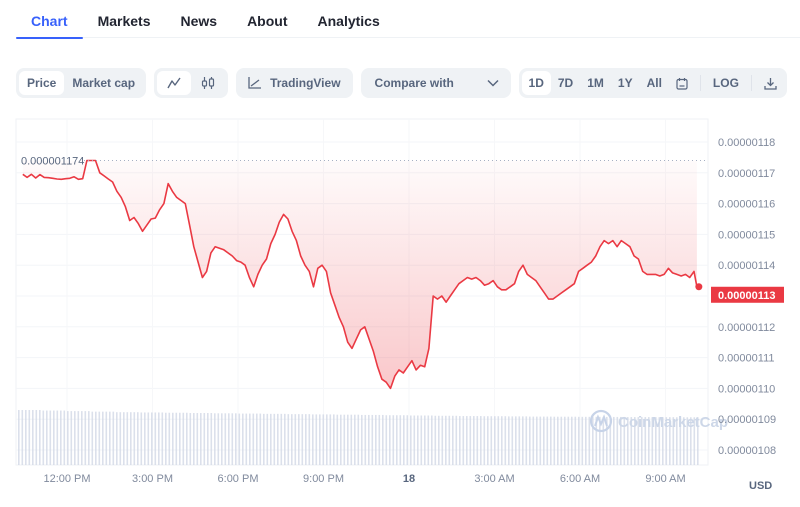  Describe the element at coordinates (494, 479) in the screenshot. I see `x-tick-label: 3:00 AM` at that location.